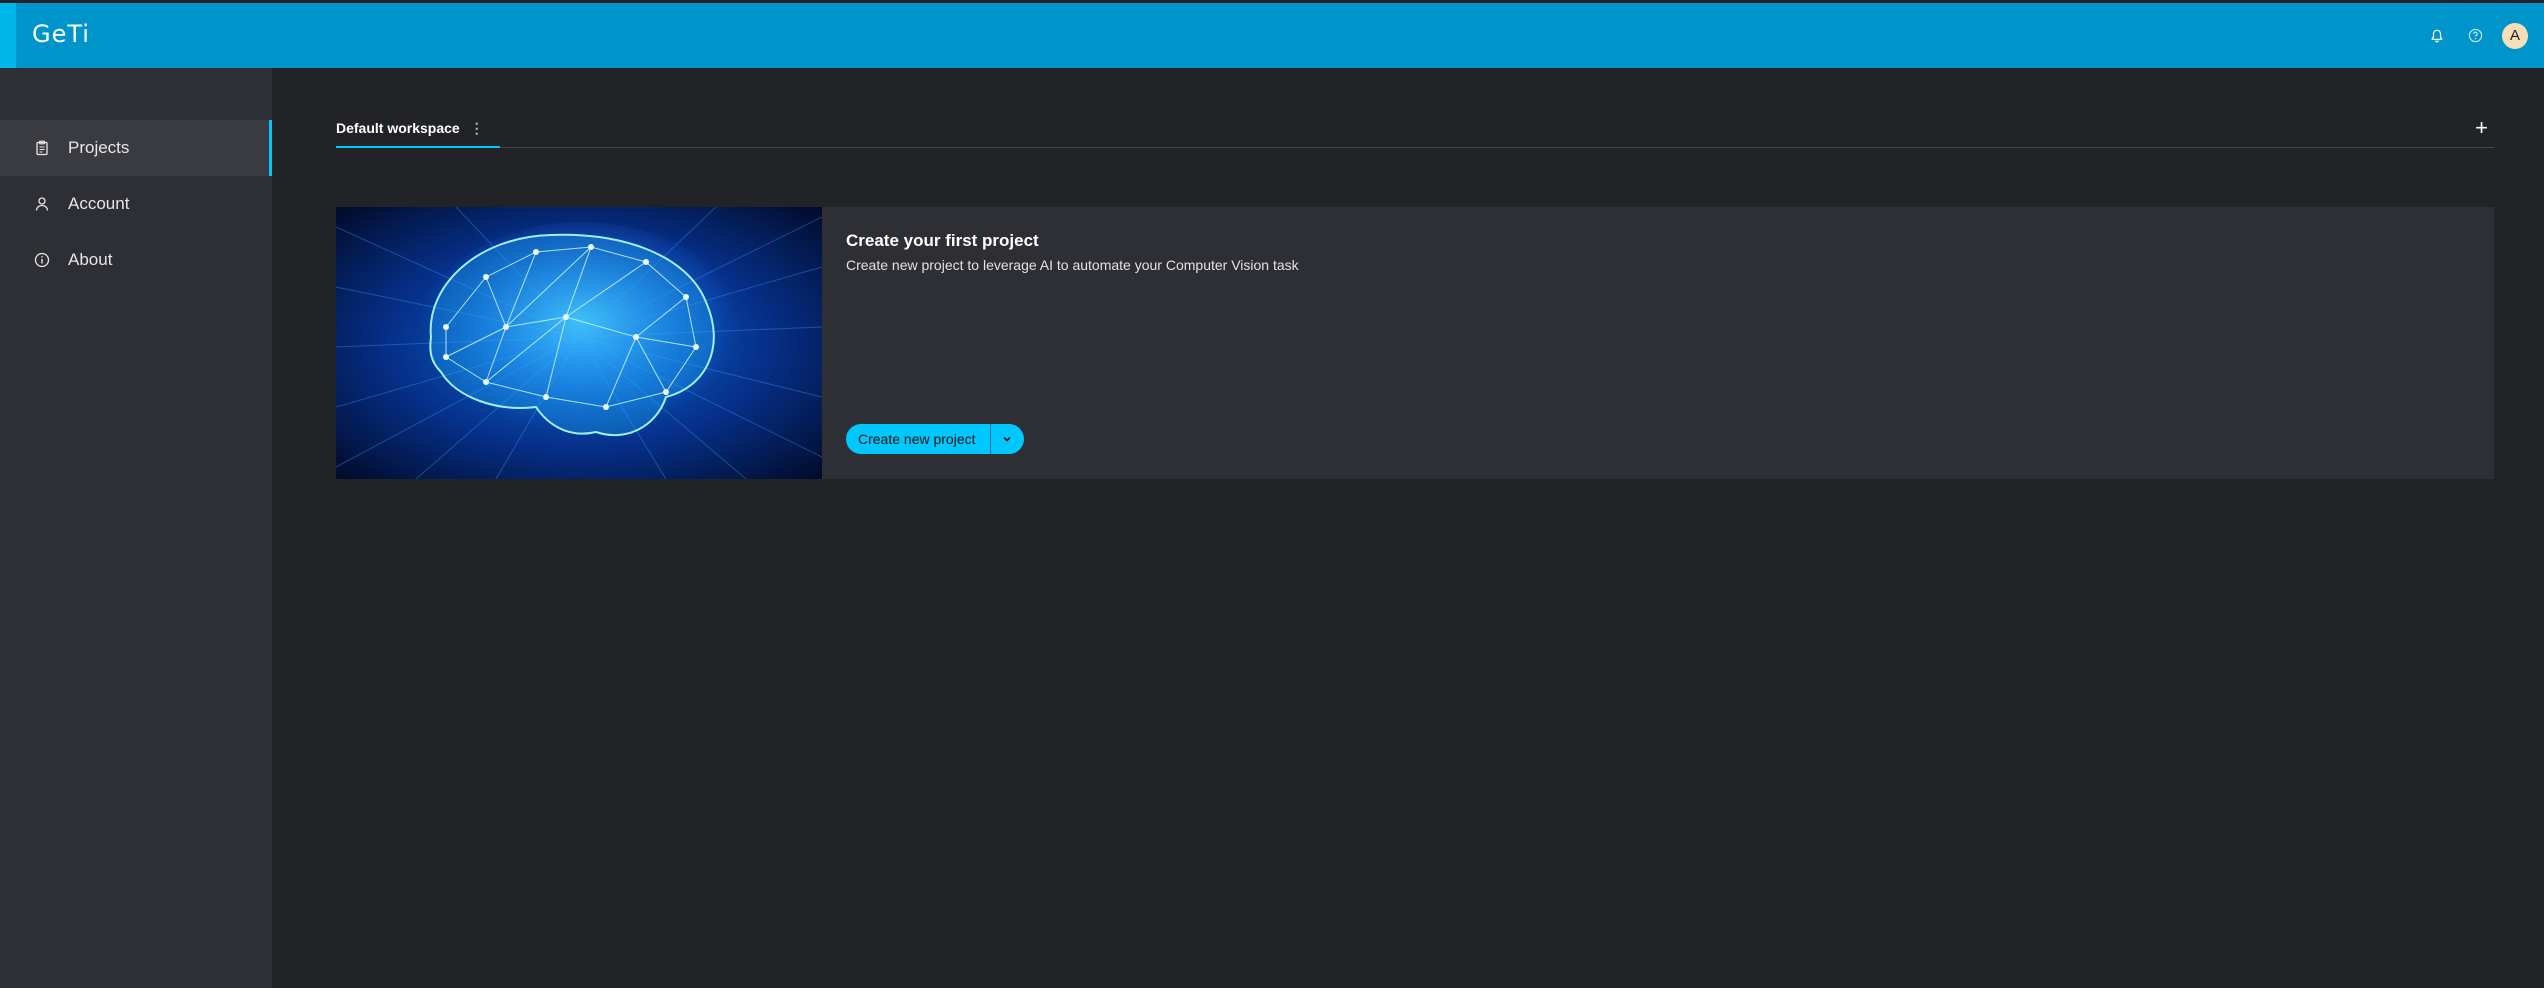 The image size is (2544, 988). I want to click on bell-icon, so click(2437, 36).